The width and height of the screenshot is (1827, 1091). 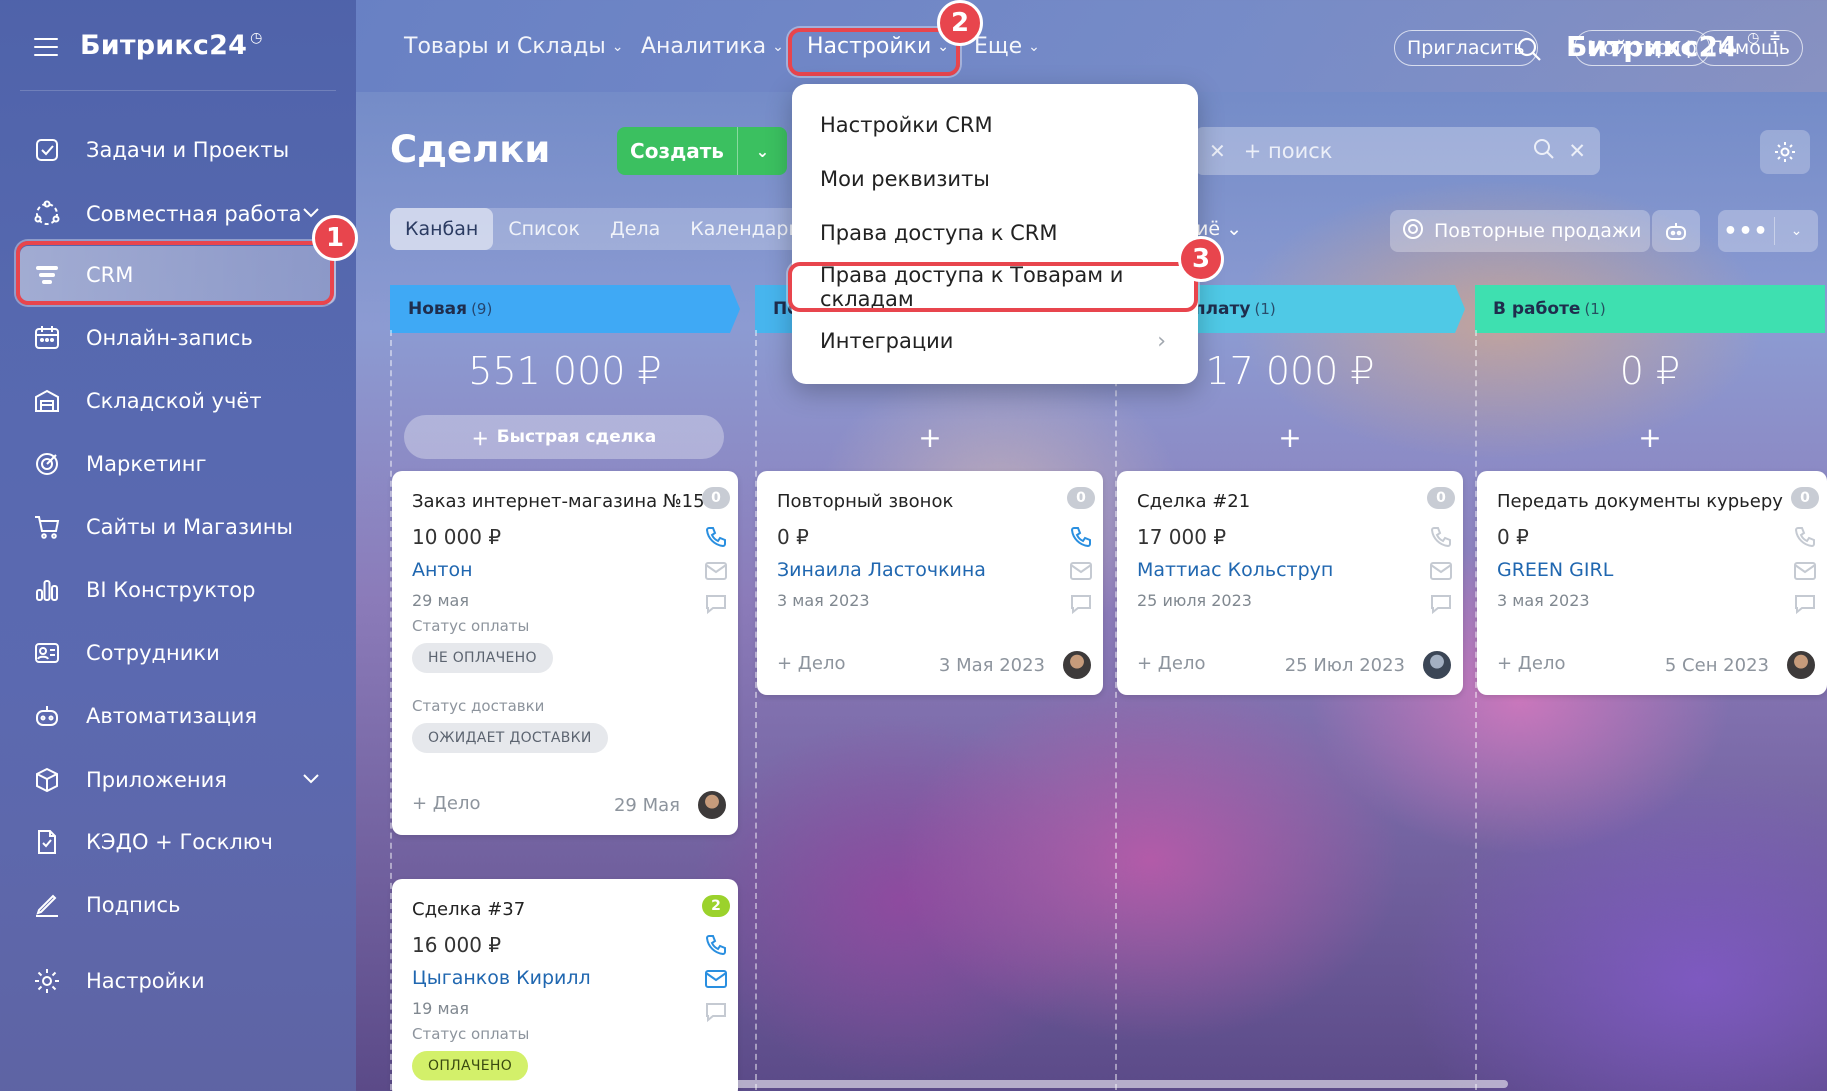 What do you see at coordinates (702, 151) in the screenshot?
I see `create-button: Создать ⌄` at bounding box center [702, 151].